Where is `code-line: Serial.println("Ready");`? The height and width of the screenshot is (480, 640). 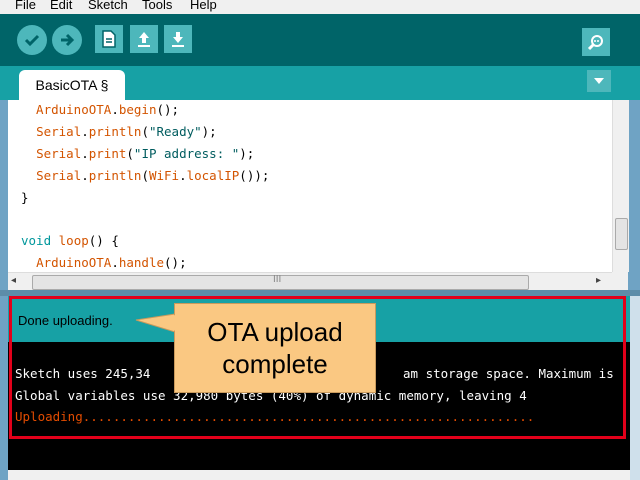
code-line: Serial.println("Ready"); is located at coordinates (126, 131).